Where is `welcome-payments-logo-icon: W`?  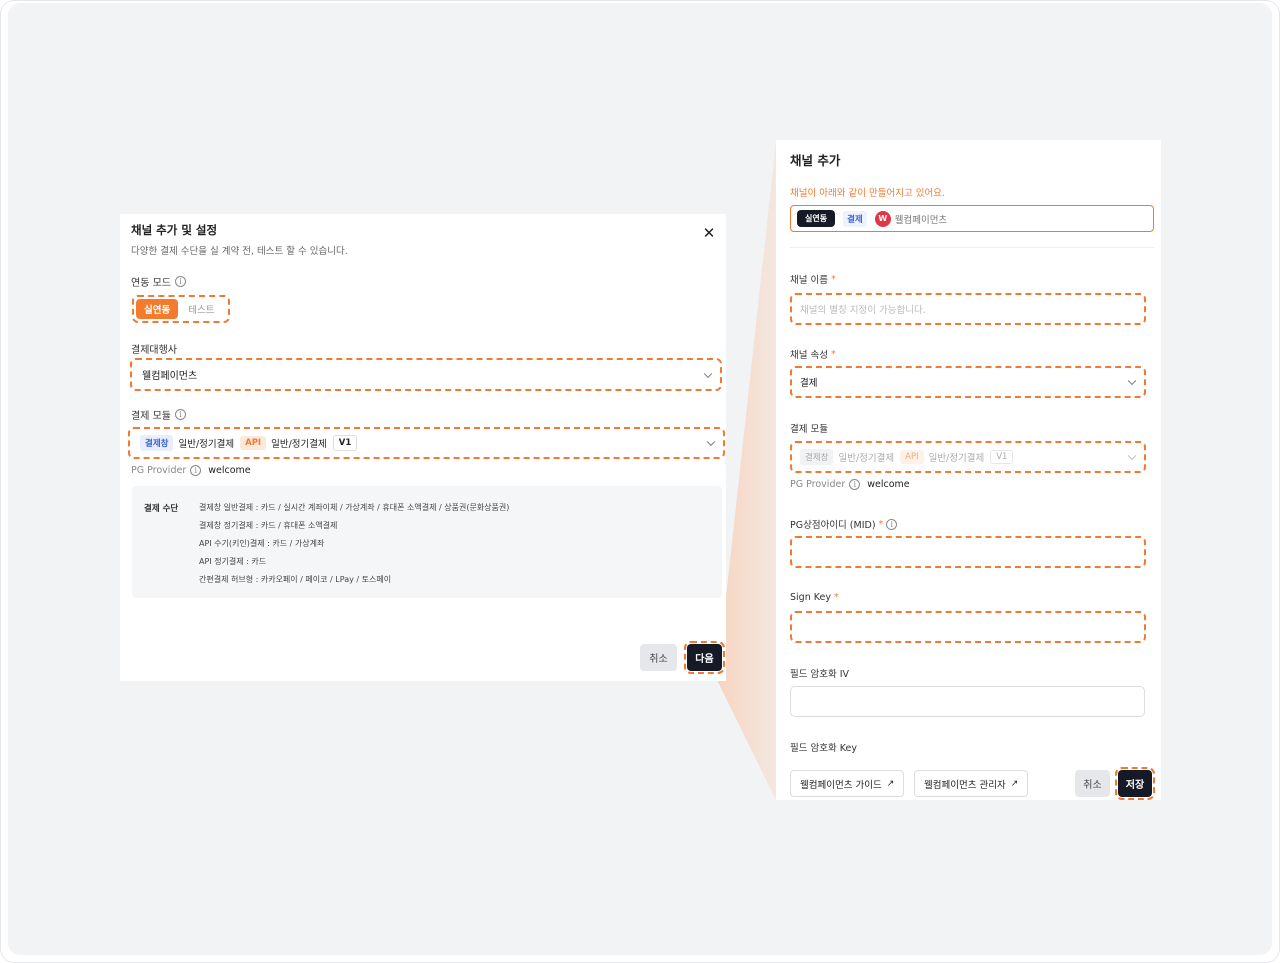
welcome-payments-logo-icon: W is located at coordinates (882, 218).